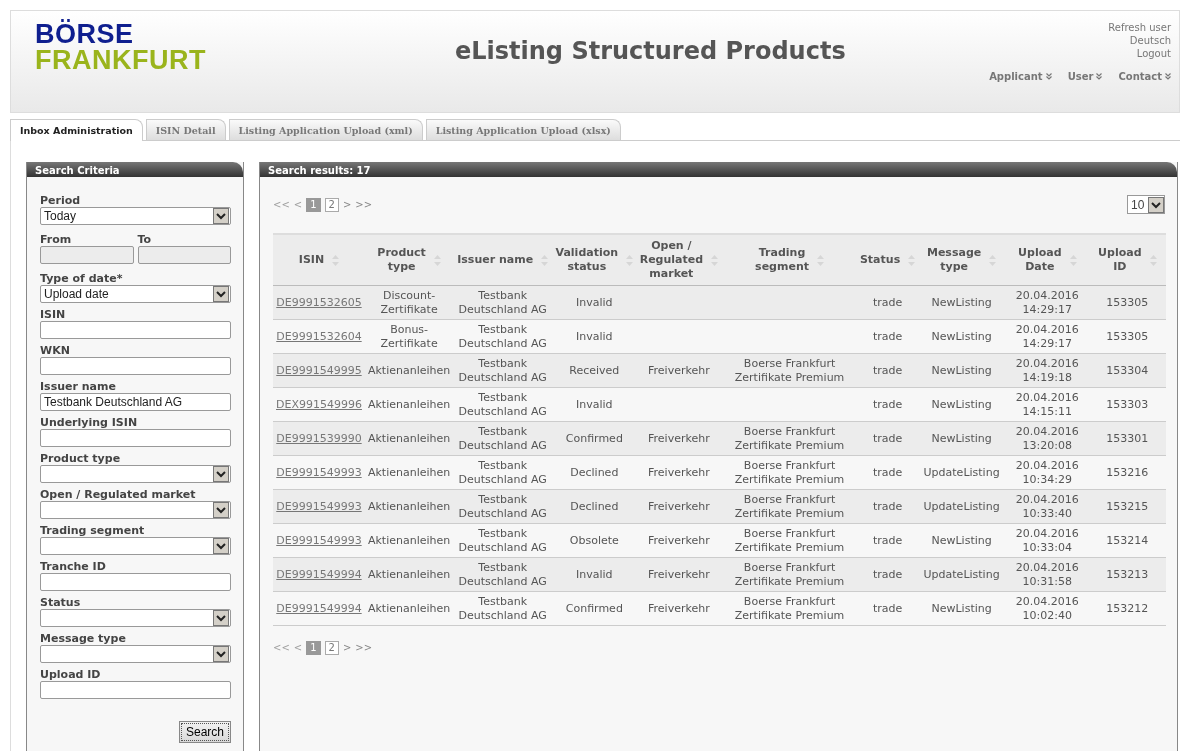 This screenshot has width=1189, height=751. I want to click on table-cell: 153214, so click(1127, 540).